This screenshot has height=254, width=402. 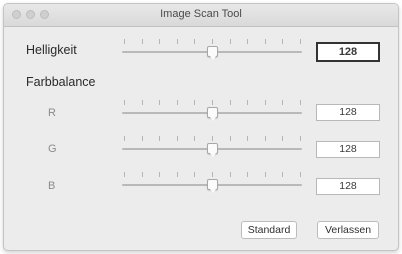 I want to click on green-slider-knob, so click(x=212, y=150).